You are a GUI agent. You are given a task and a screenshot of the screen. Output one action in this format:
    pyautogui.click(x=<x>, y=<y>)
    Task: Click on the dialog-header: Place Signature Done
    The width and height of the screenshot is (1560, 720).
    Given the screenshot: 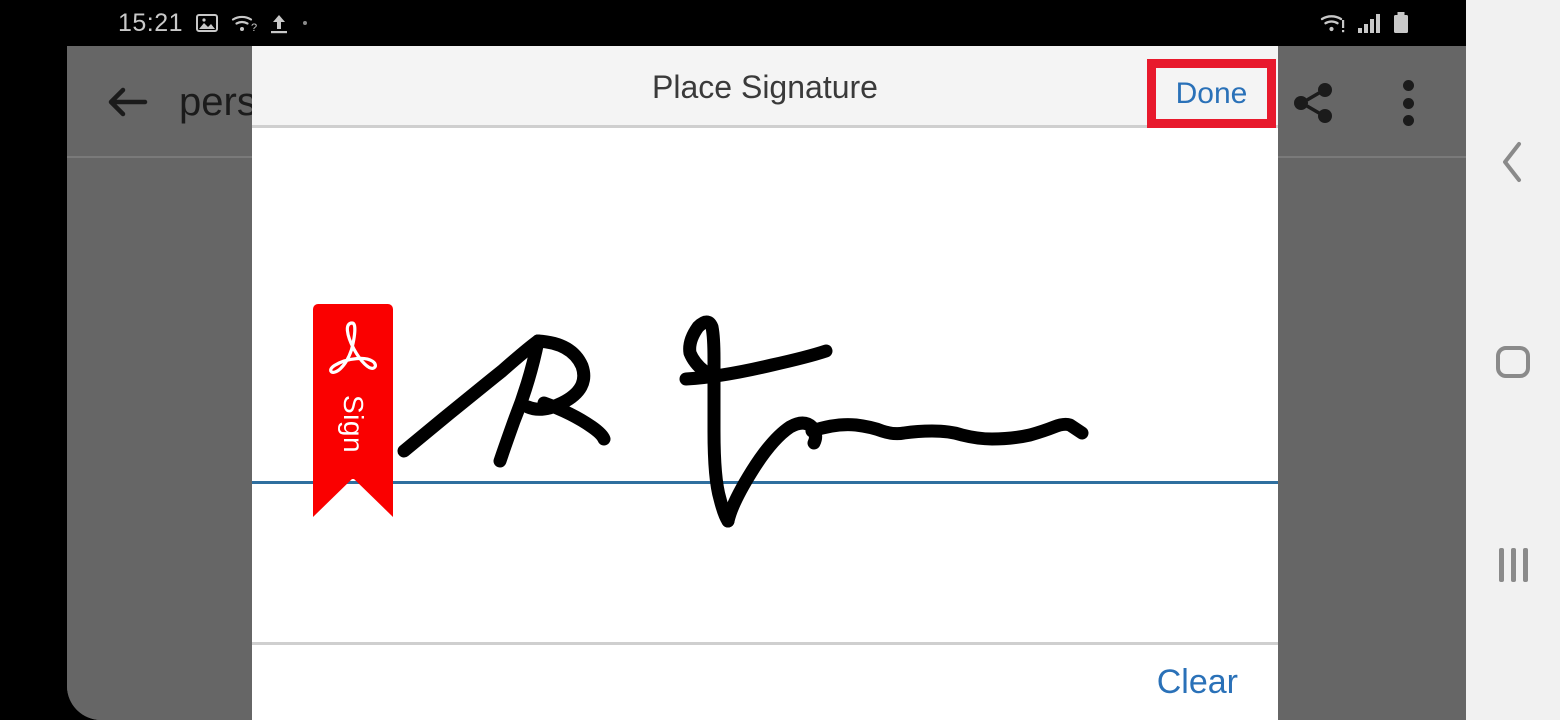 What is the action you would take?
    pyautogui.click(x=765, y=87)
    